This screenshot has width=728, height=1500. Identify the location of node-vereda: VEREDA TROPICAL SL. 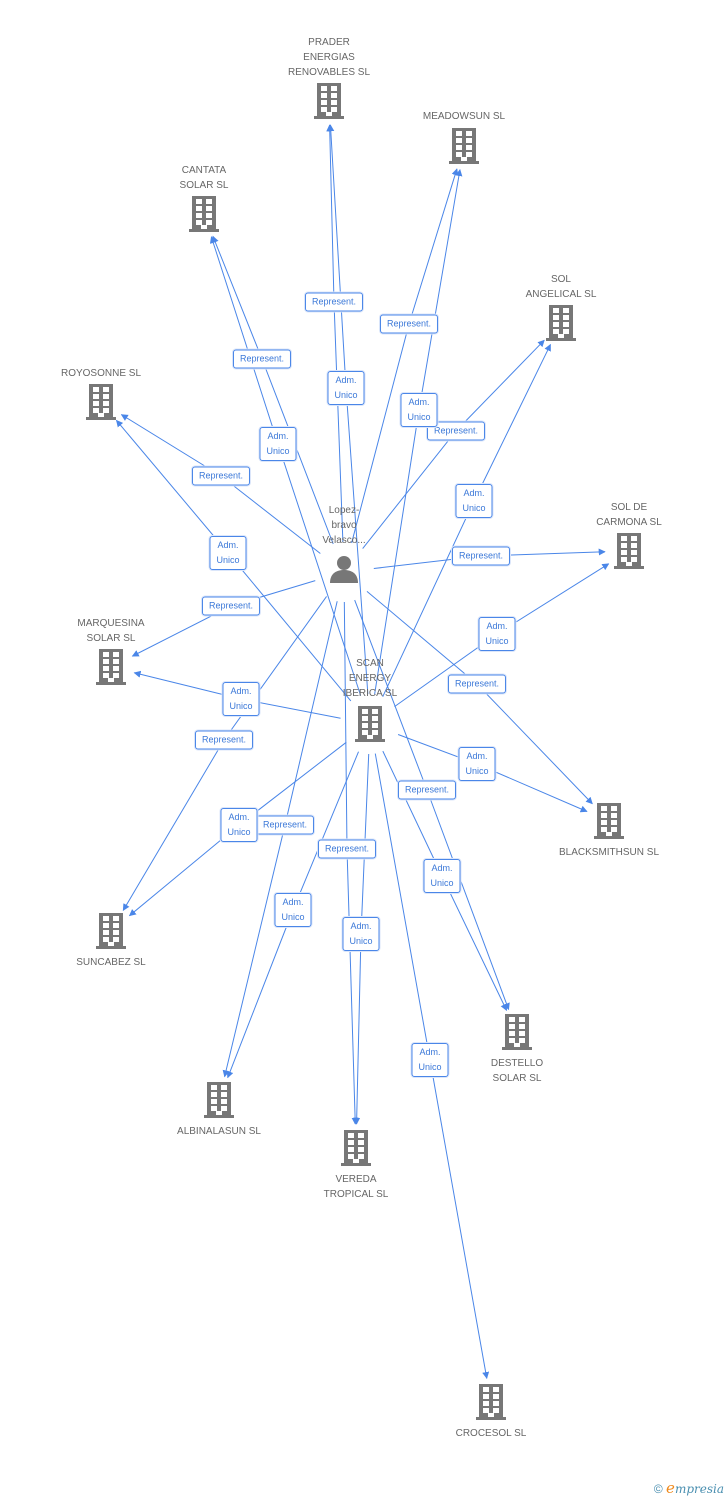
(356, 1166).